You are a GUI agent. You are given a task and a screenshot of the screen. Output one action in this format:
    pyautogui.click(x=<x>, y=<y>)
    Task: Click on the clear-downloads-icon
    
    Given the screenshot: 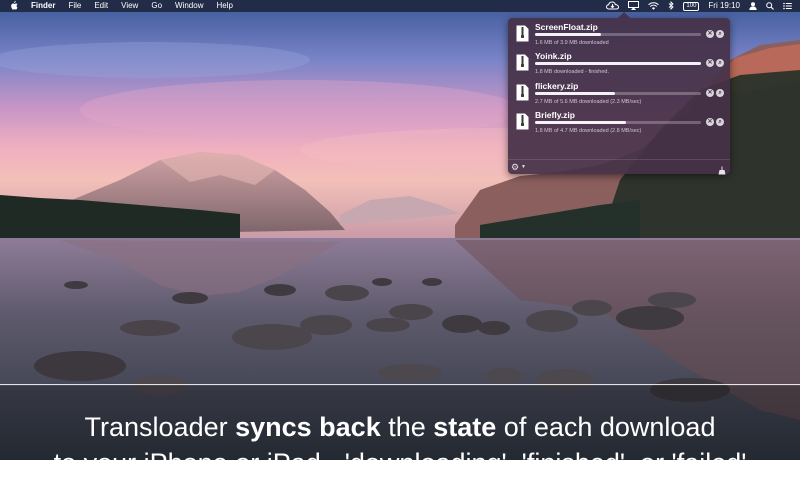 What is the action you would take?
    pyautogui.click(x=722, y=171)
    